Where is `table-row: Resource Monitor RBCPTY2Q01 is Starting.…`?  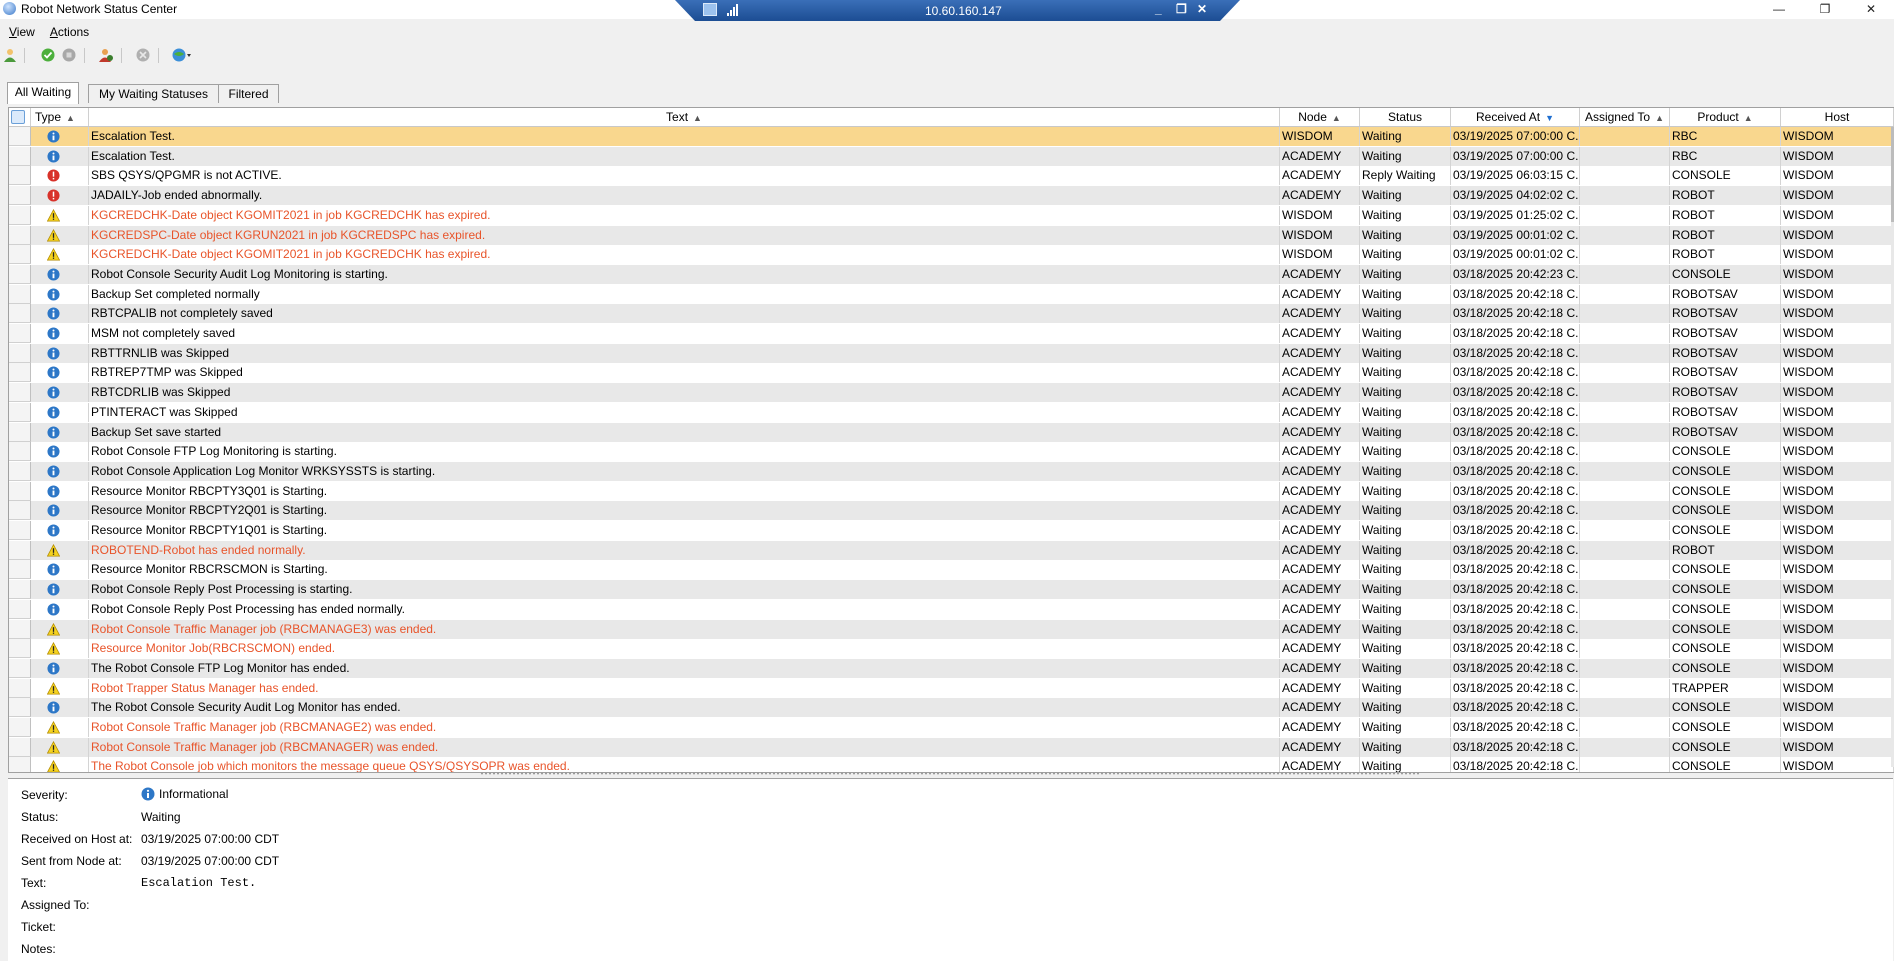 table-row: Resource Monitor RBCPTY2Q01 is Starting.… is located at coordinates (951, 511).